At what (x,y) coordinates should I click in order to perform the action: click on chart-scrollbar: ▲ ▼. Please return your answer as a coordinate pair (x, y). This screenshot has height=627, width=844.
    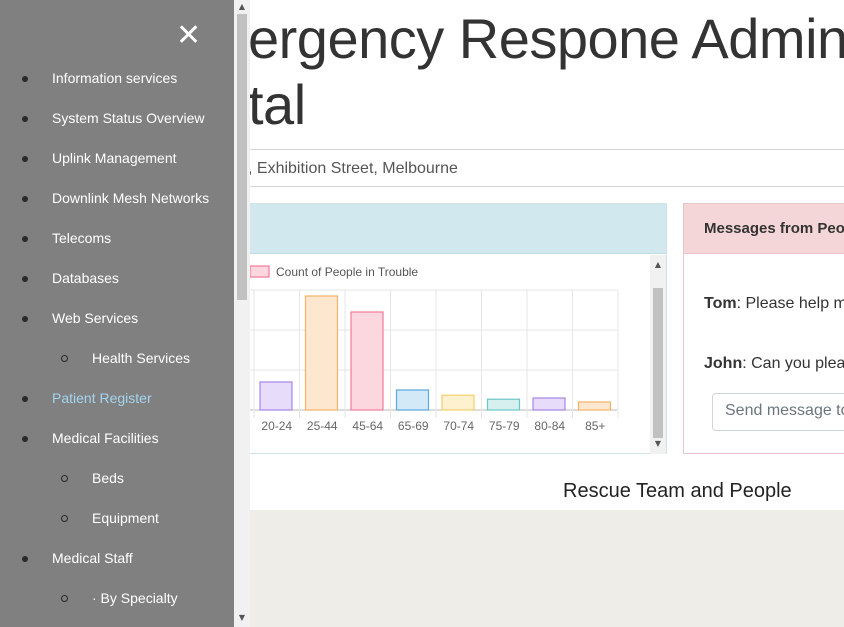
    Looking at the image, I should click on (658, 354).